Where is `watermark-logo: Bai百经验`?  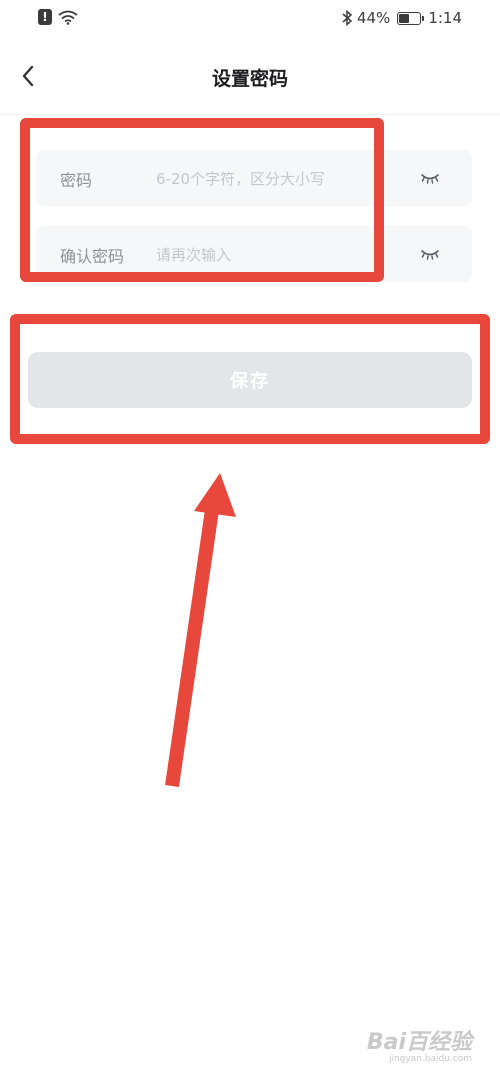
watermark-logo: Bai百经验 is located at coordinates (419, 1042).